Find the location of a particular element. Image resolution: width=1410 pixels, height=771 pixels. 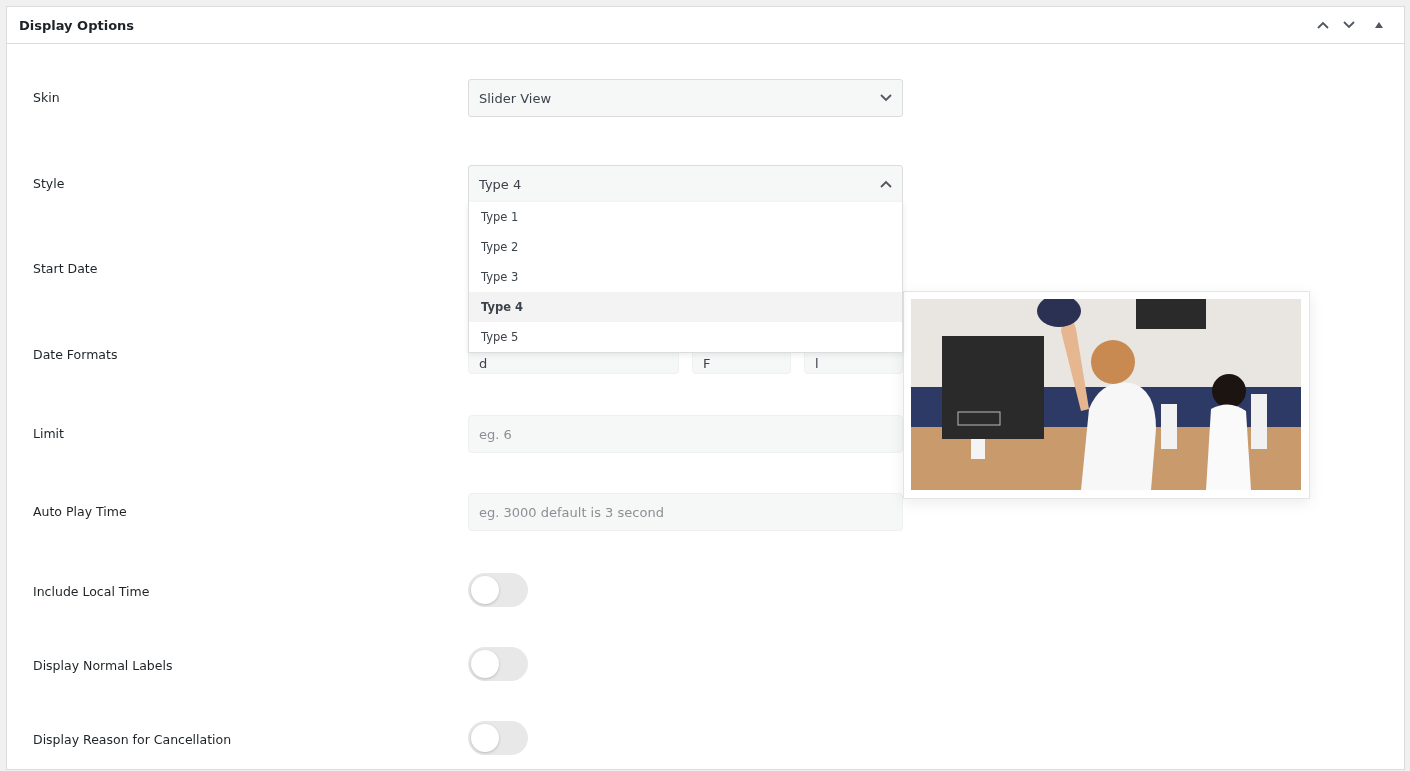

input-field: eg. 6 is located at coordinates (685, 434).